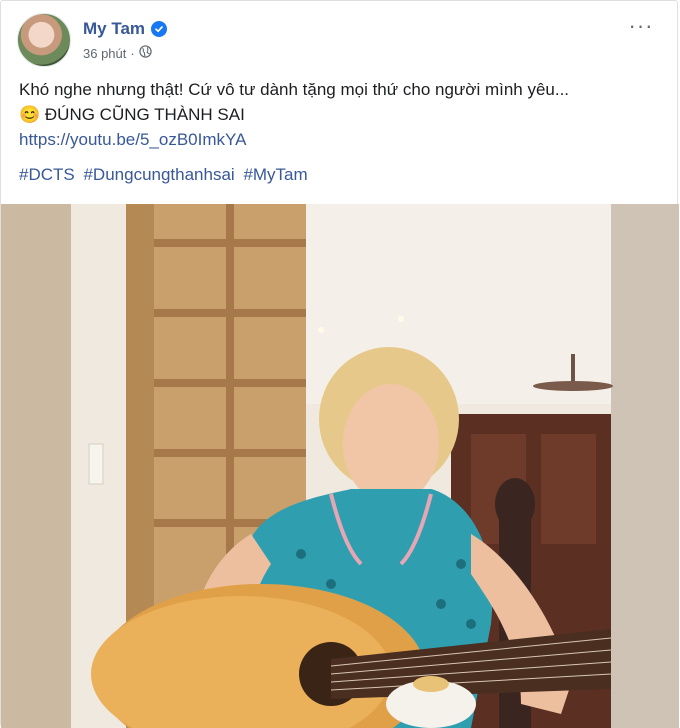  What do you see at coordinates (114, 29) in the screenshot?
I see `author-name: My Tam` at bounding box center [114, 29].